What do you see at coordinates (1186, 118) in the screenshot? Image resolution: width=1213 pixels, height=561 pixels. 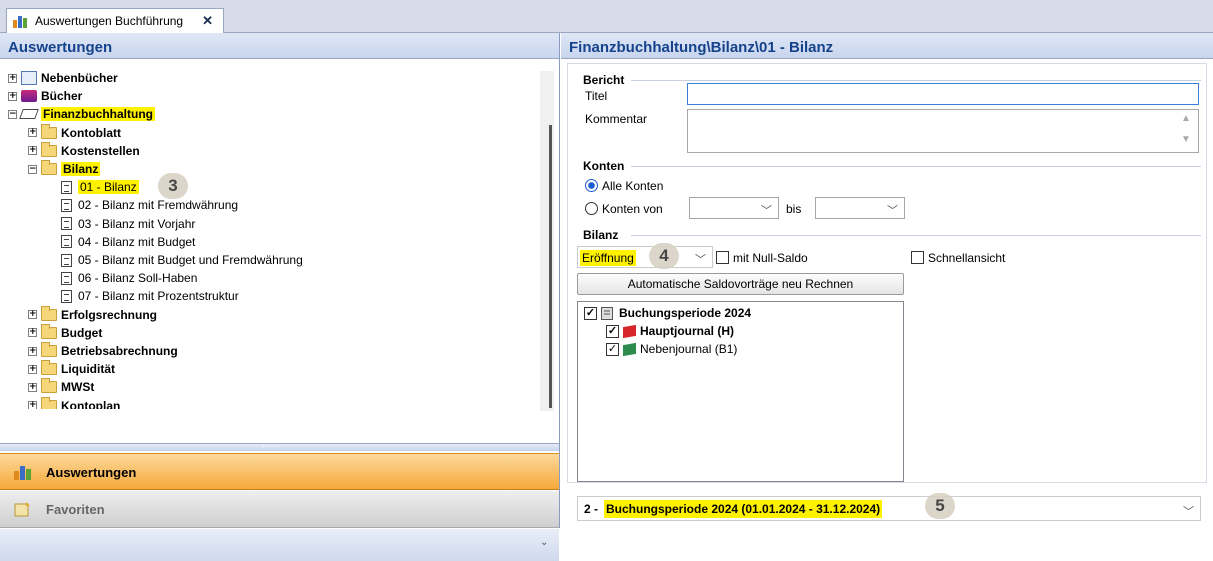 I see `scroll-up-icon: ▲` at bounding box center [1186, 118].